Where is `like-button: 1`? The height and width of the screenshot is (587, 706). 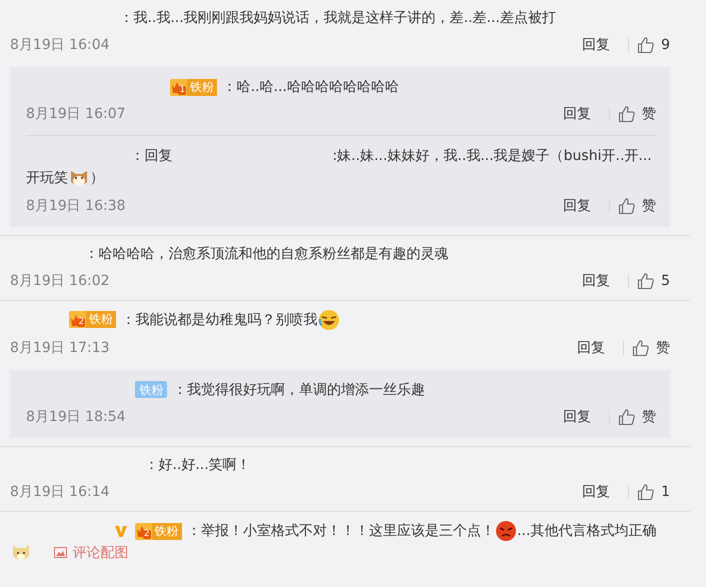
like-button: 1 is located at coordinates (653, 492).